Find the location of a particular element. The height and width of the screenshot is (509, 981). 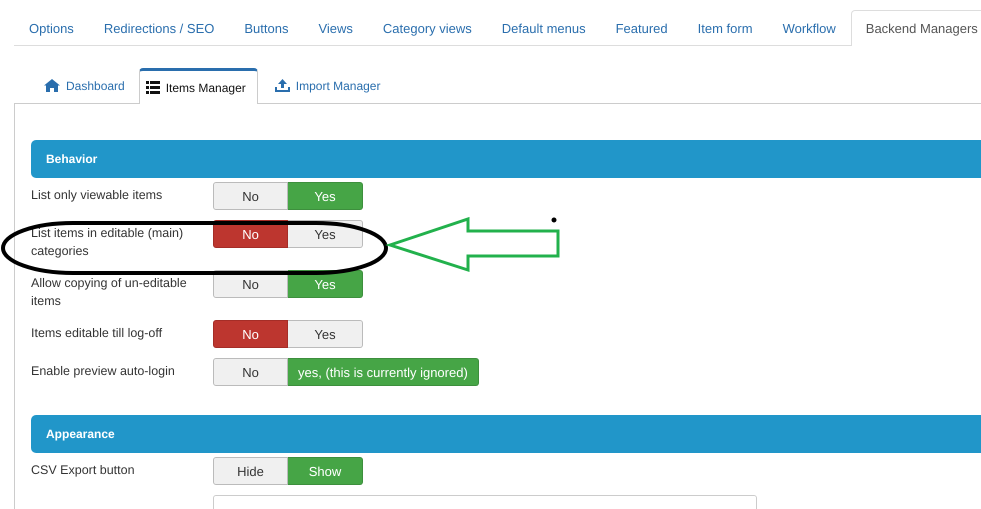

tab: Workflow is located at coordinates (809, 27).